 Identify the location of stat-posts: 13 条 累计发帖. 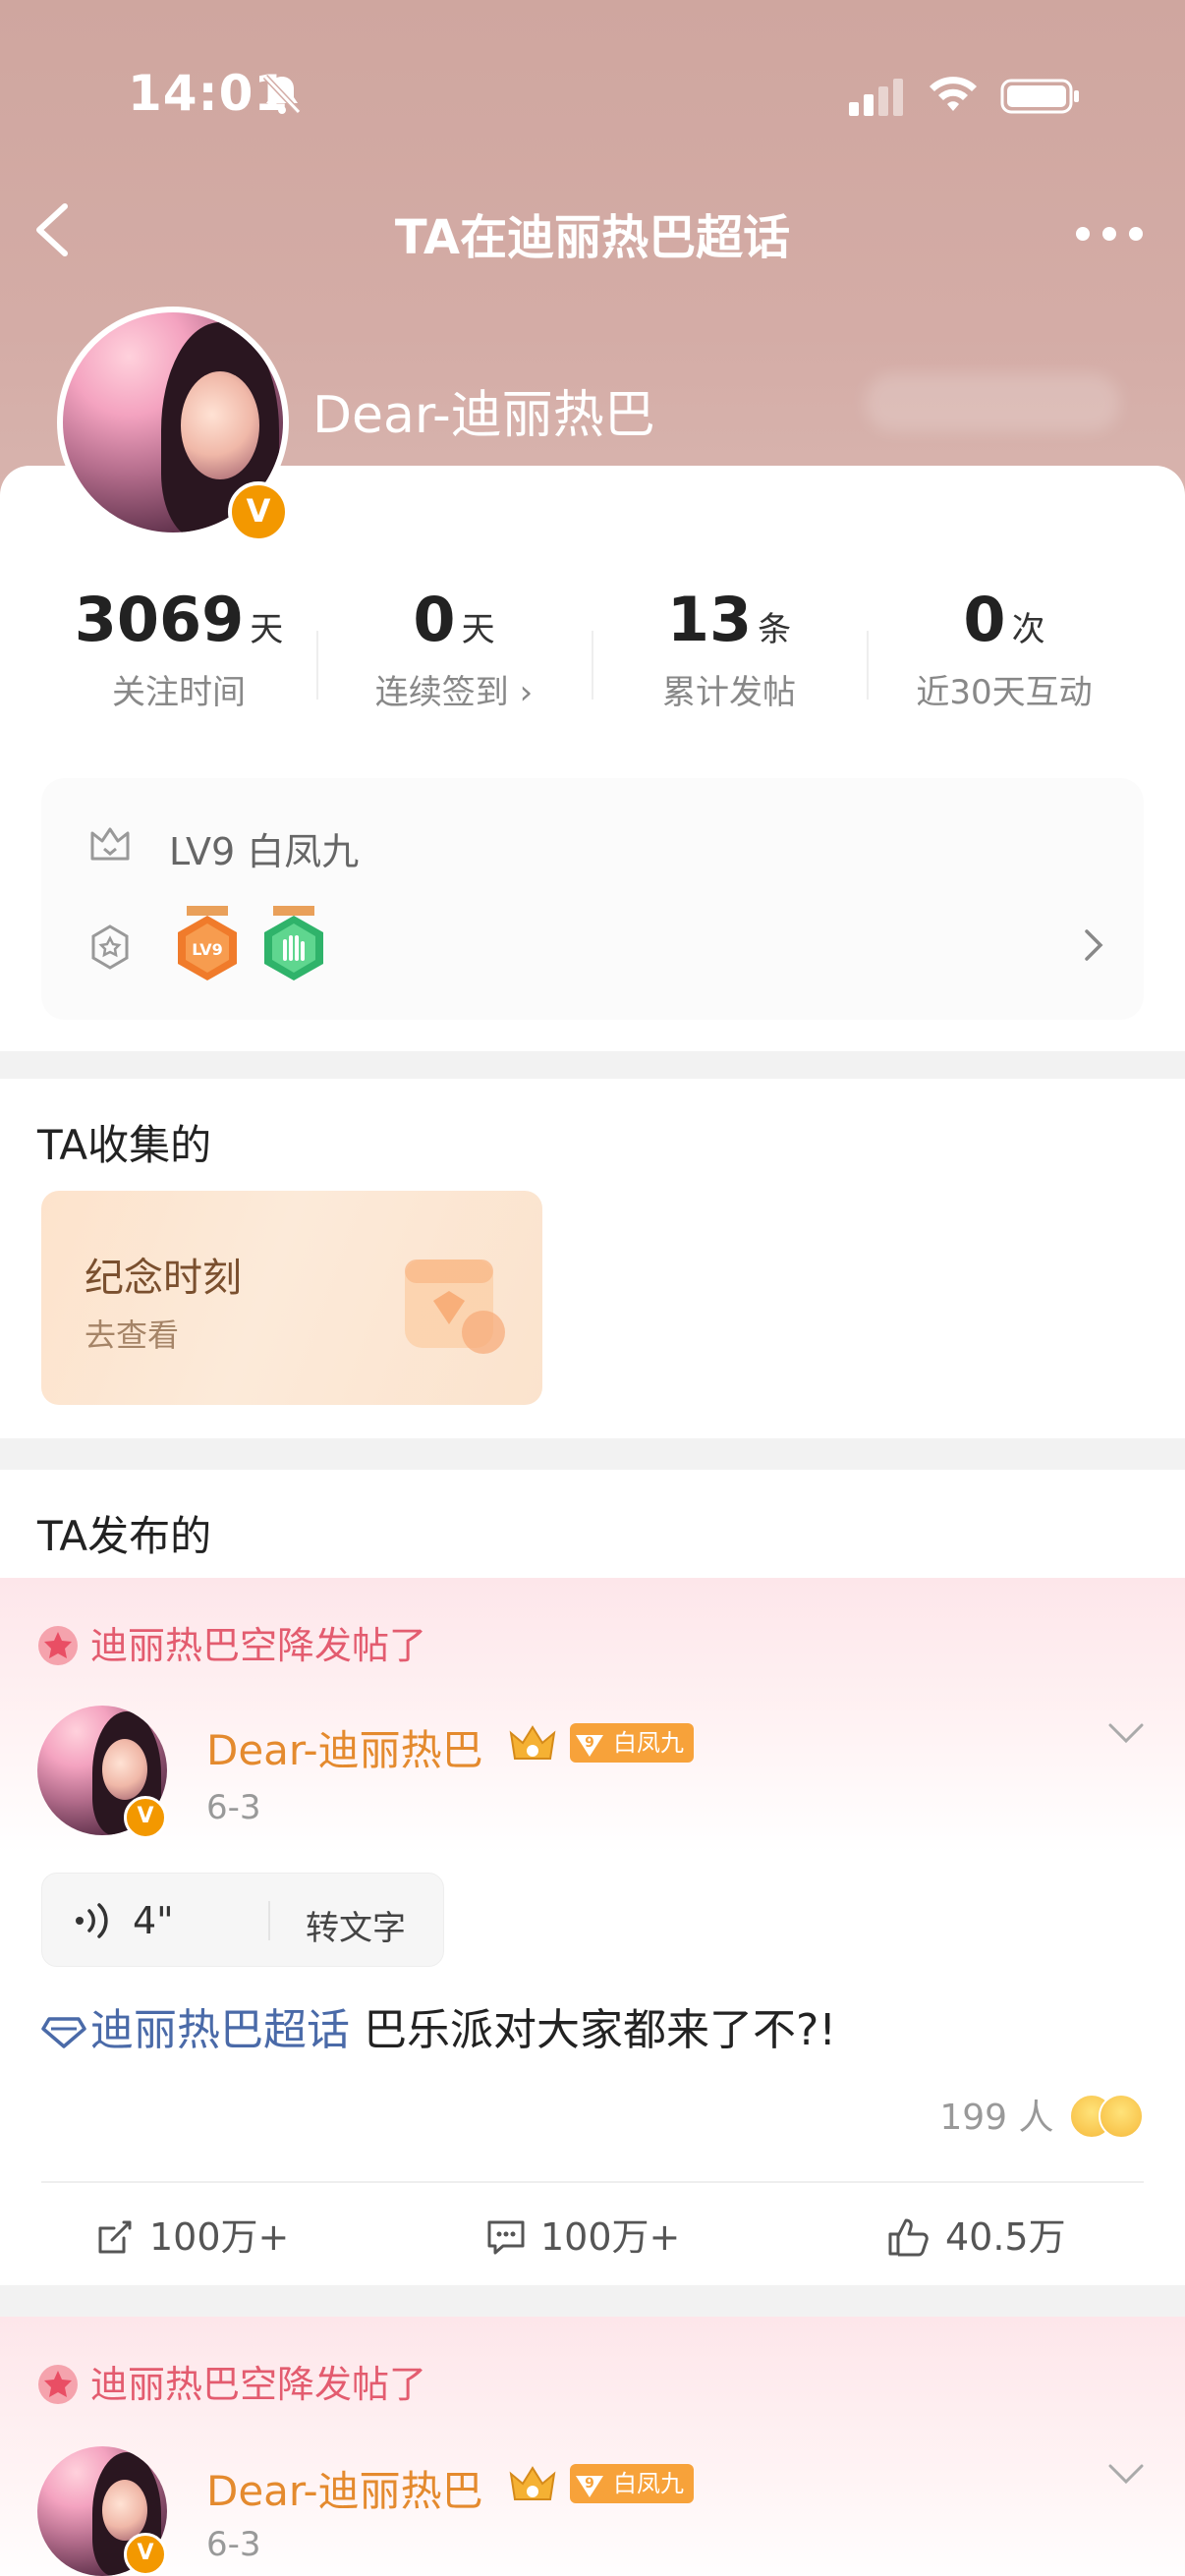
(730, 648).